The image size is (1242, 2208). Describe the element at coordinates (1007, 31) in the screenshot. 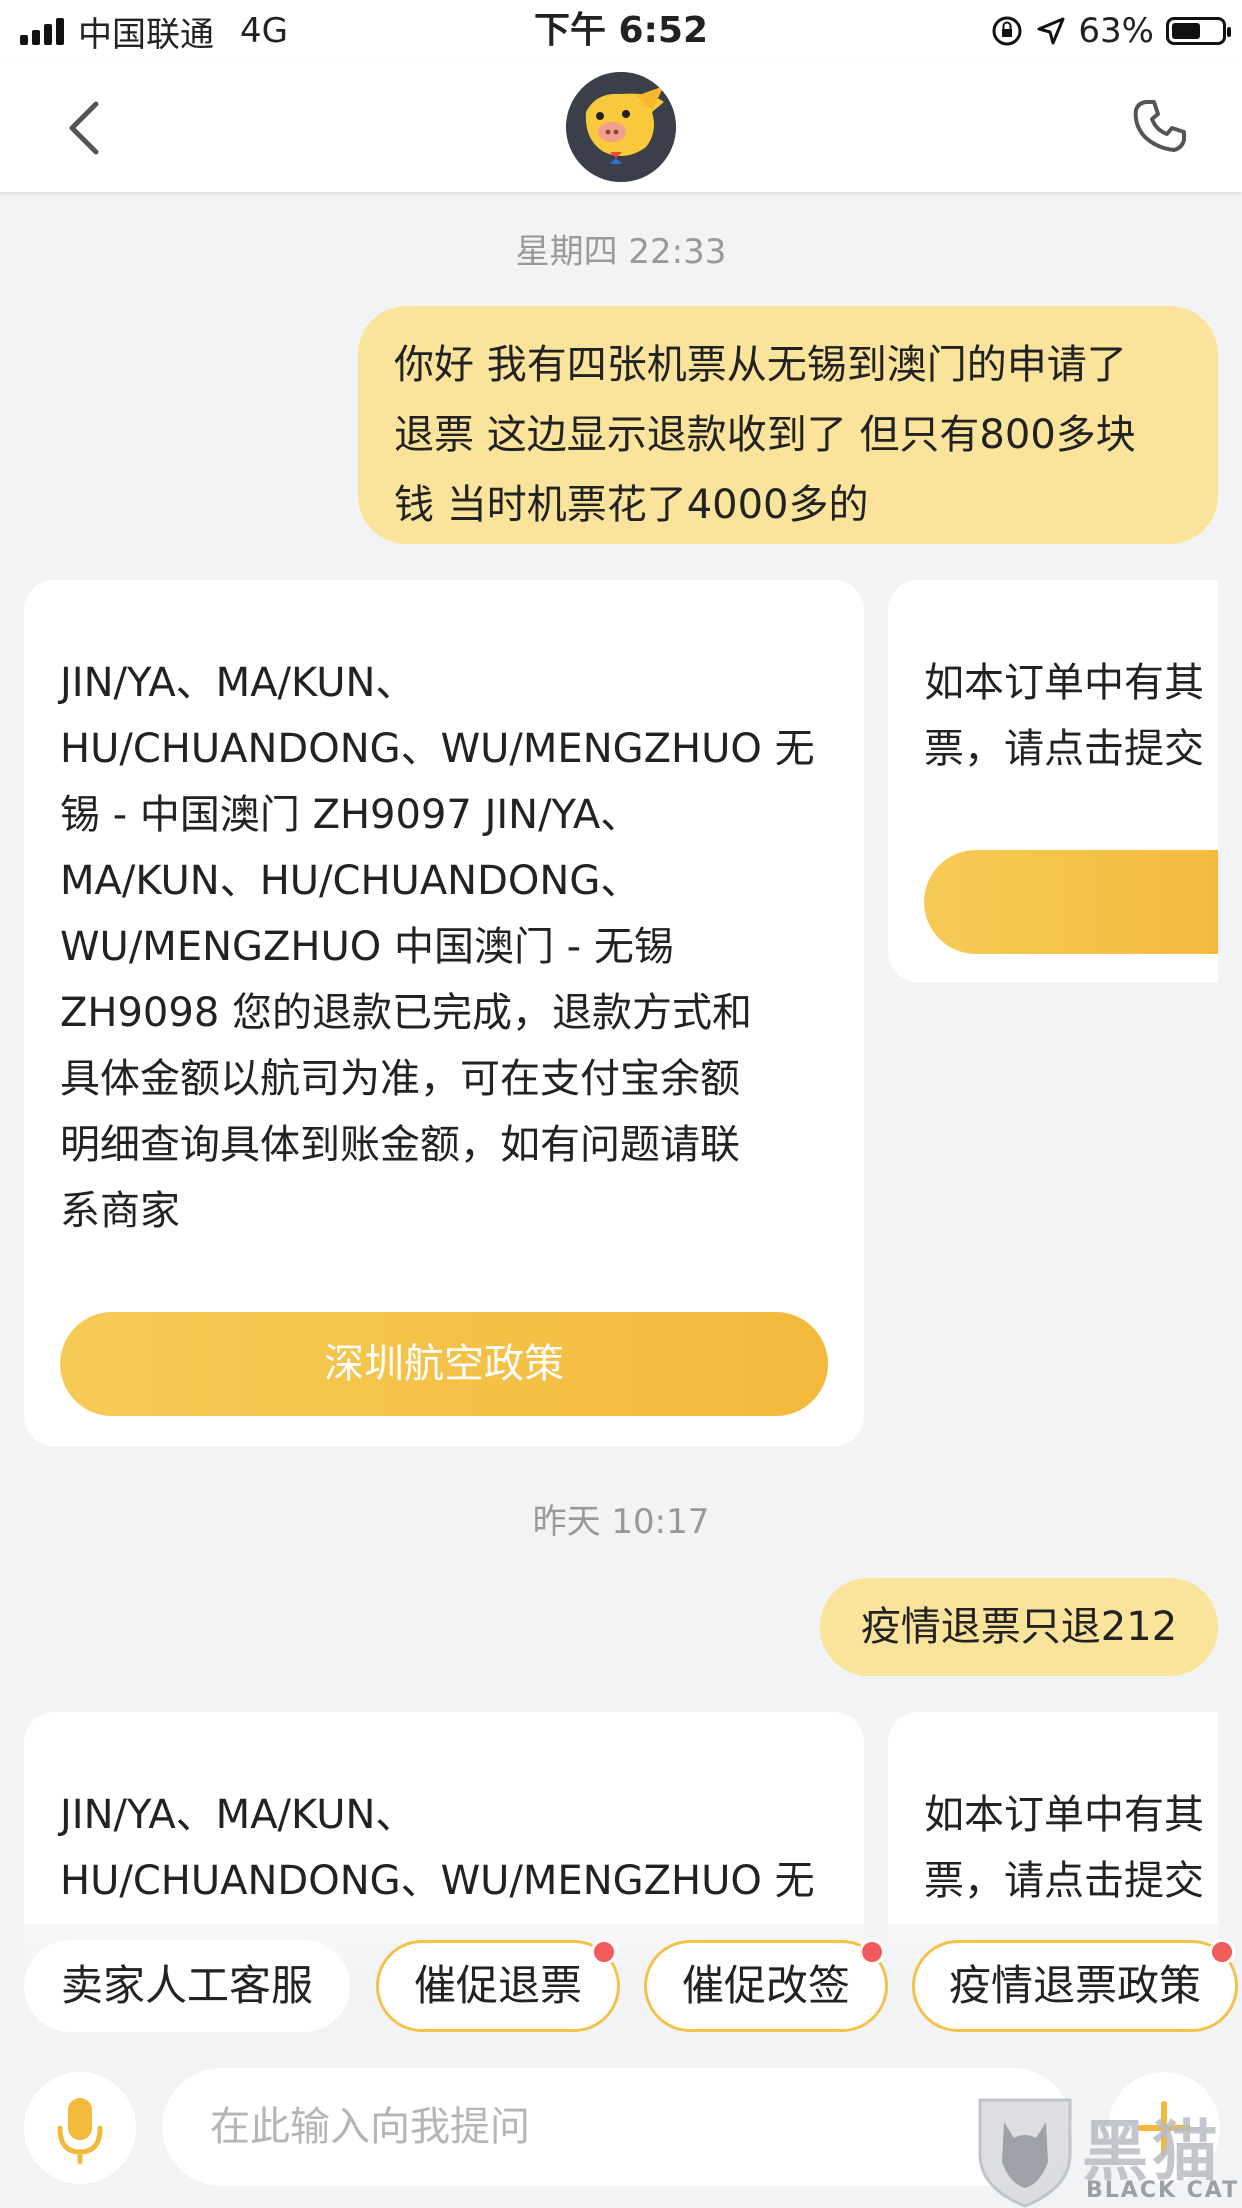

I see `rotation-lock-icon` at that location.